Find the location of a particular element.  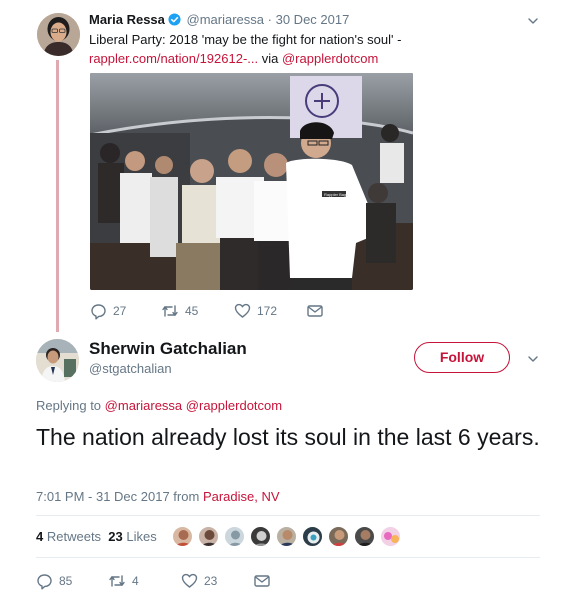

reply-author-name: Sherwin Gatchalian is located at coordinates (168, 349).